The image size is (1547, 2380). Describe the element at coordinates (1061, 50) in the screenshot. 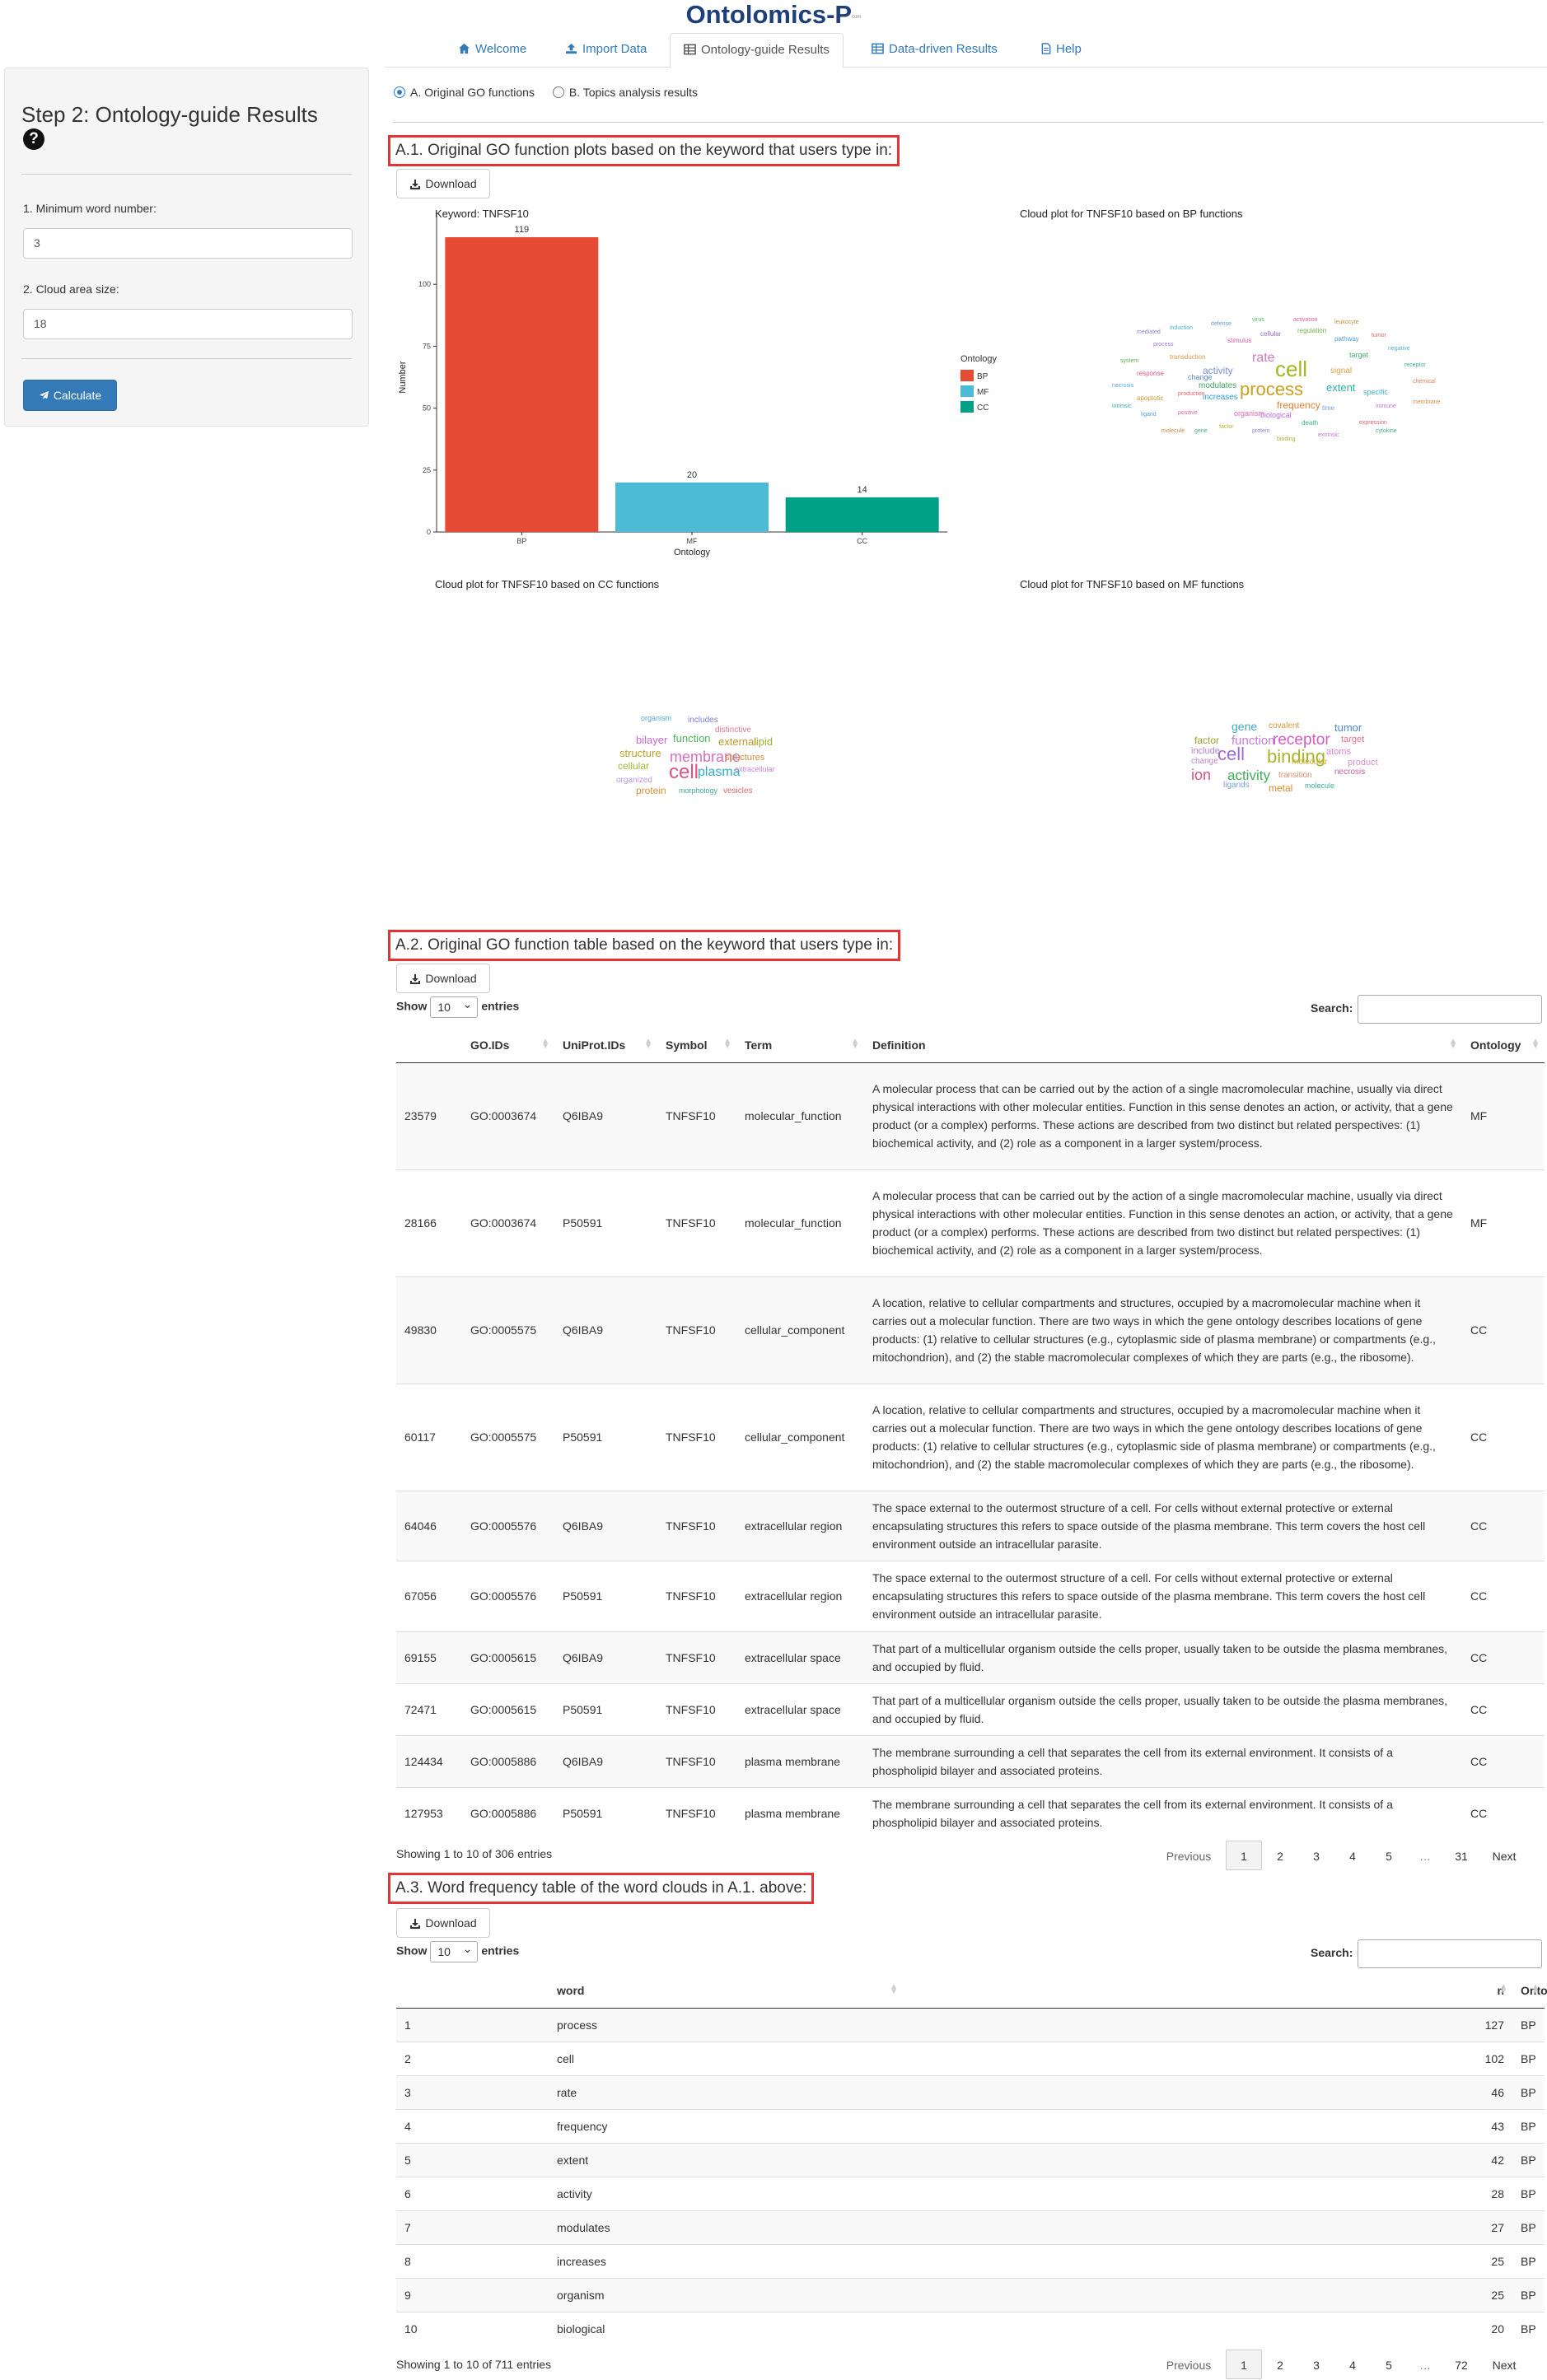

I see `tab-help: Help` at that location.